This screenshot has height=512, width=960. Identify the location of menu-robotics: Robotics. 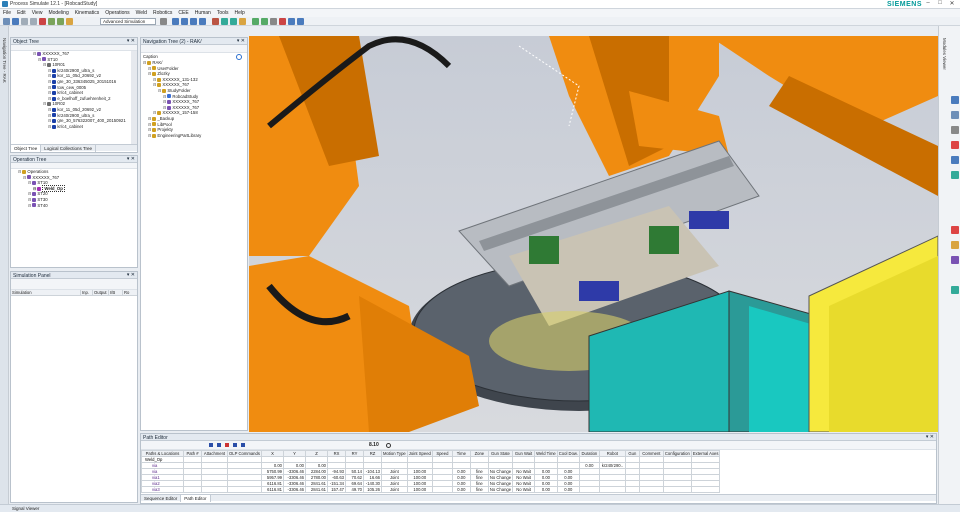
(162, 13).